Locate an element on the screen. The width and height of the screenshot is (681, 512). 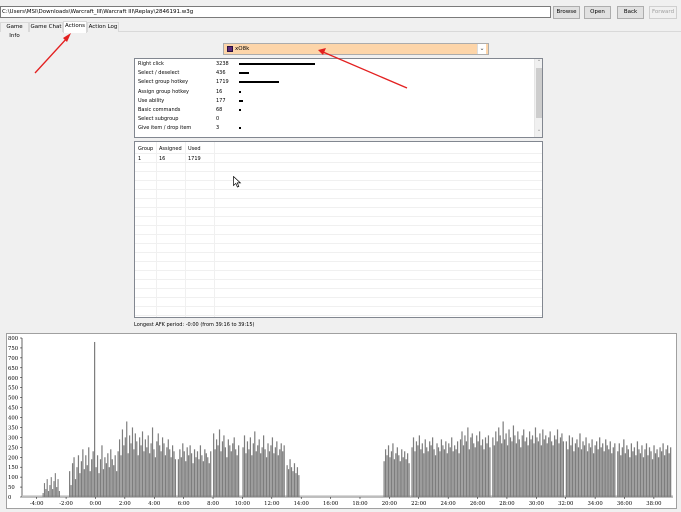
column-header-assigned: Assigned is located at coordinates (170, 149).